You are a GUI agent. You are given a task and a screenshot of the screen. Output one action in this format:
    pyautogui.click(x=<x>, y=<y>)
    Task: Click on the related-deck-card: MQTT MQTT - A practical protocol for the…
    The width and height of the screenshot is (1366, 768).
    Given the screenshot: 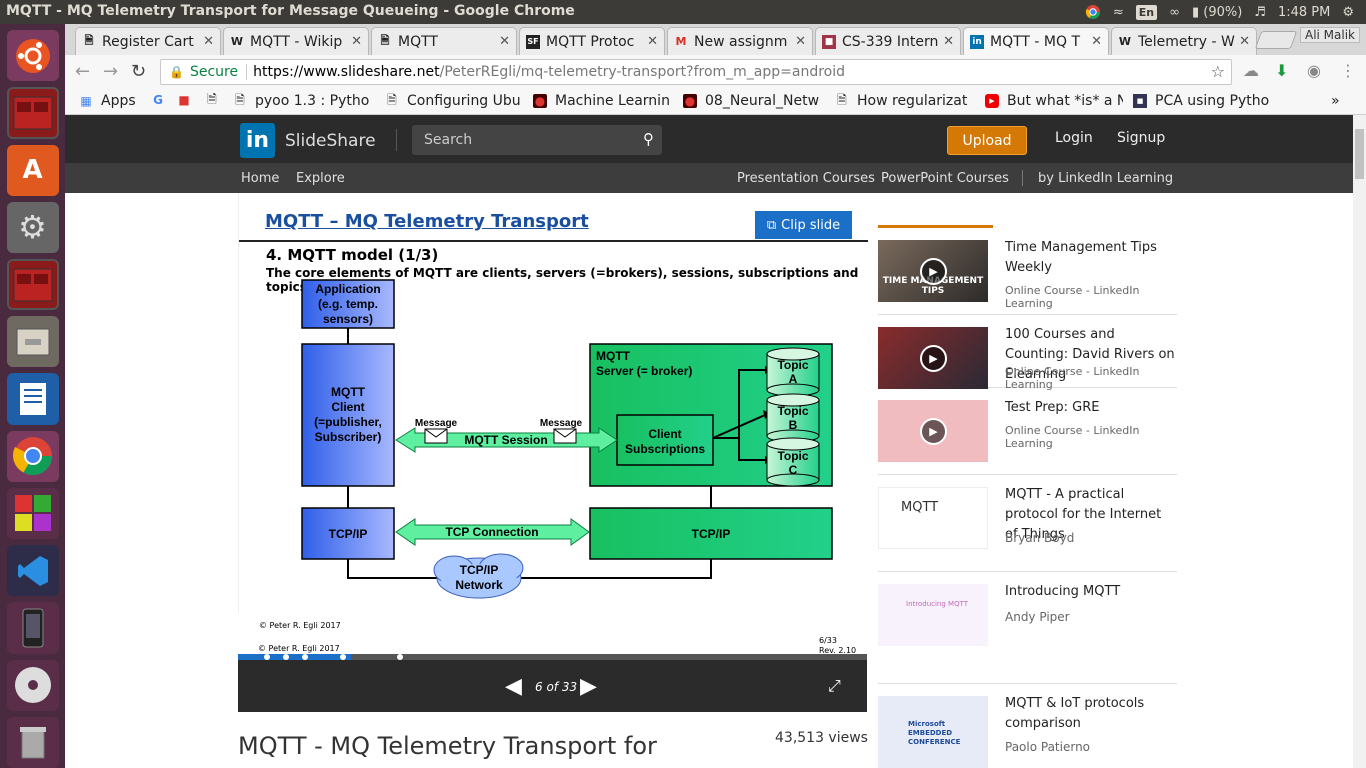 What is the action you would take?
    pyautogui.click(x=1027, y=523)
    